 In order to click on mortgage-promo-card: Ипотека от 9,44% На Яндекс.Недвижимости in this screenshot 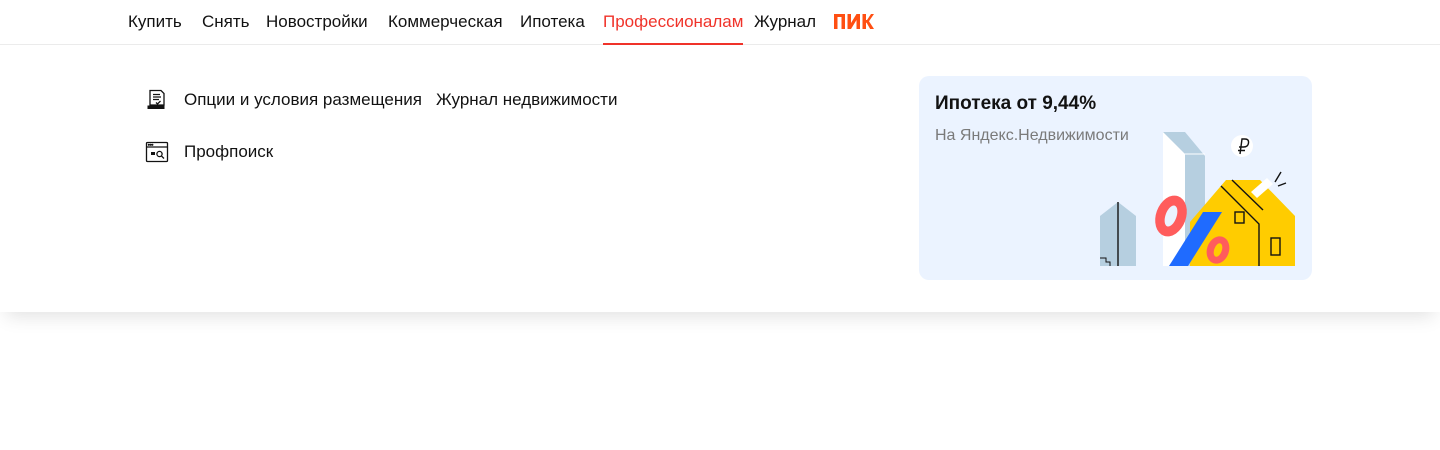, I will do `click(1115, 178)`.